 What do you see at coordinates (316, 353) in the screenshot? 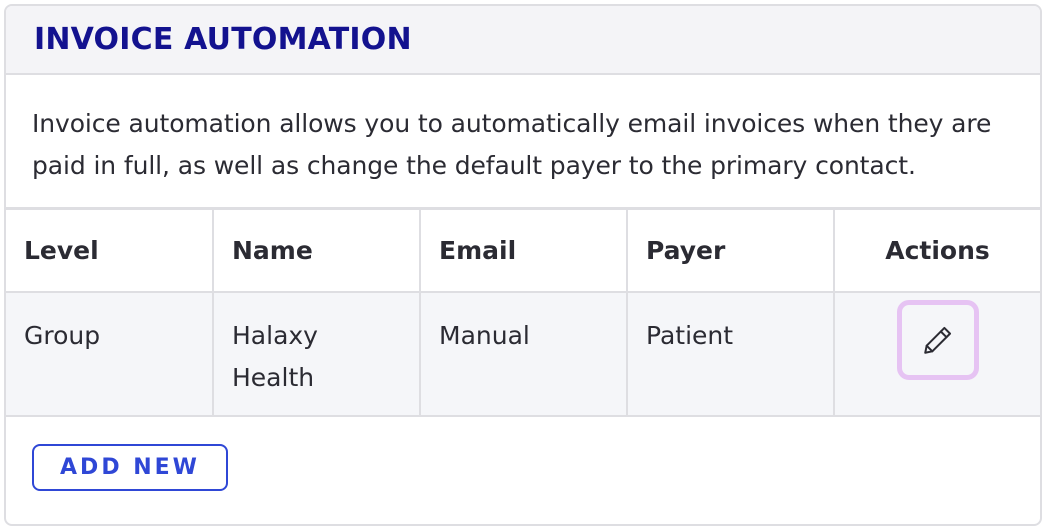
I see `cell-name: Halaxy Health` at bounding box center [316, 353].